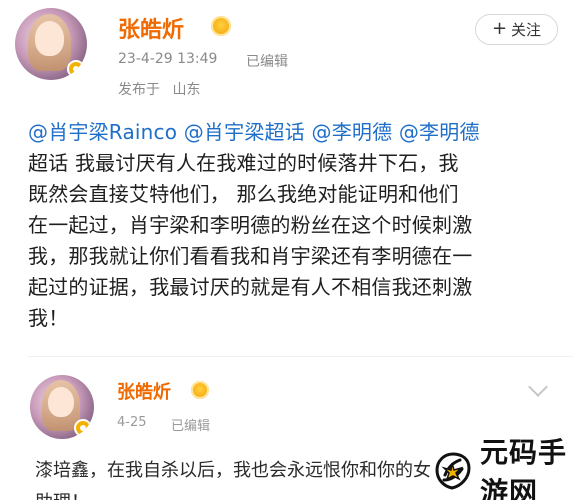 The image size is (580, 500). I want to click on reply-author-name: 张皓炘, so click(144, 391).